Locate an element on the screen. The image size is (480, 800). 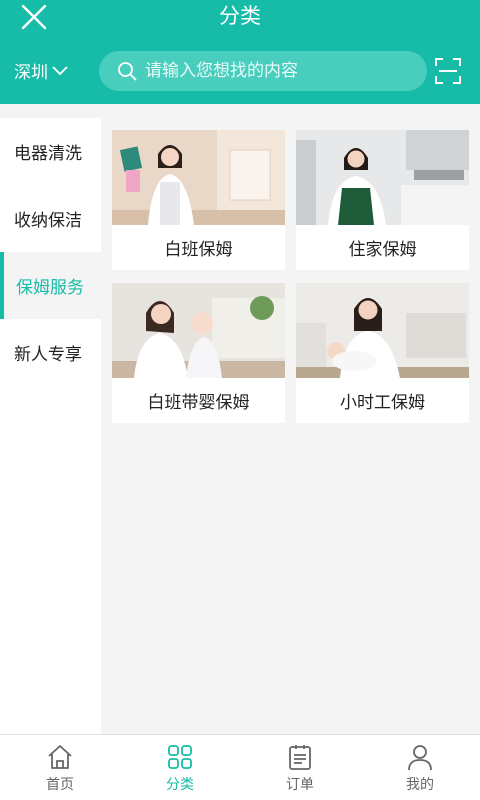
search-bar is located at coordinates (263, 71).